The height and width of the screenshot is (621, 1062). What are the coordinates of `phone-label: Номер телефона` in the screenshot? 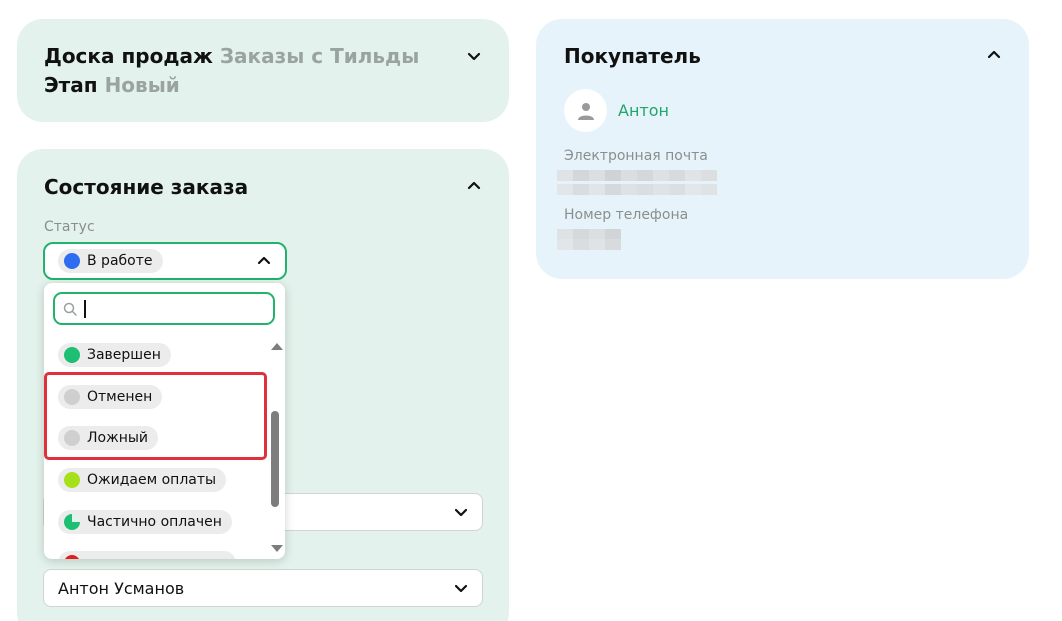 It's located at (626, 215).